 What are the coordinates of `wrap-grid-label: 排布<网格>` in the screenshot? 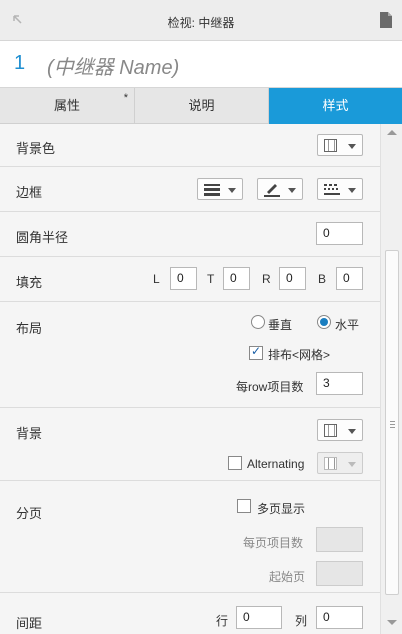 It's located at (299, 355).